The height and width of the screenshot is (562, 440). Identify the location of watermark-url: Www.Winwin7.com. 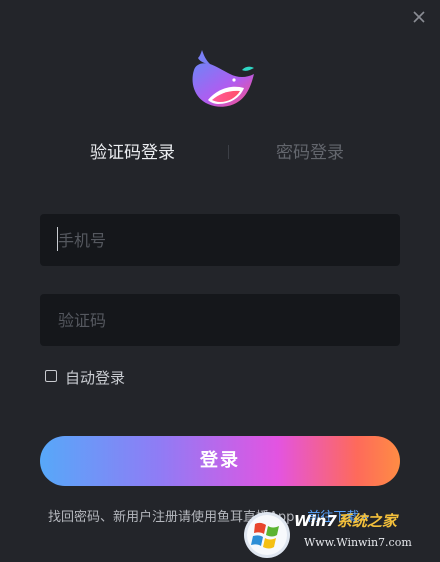
(358, 542).